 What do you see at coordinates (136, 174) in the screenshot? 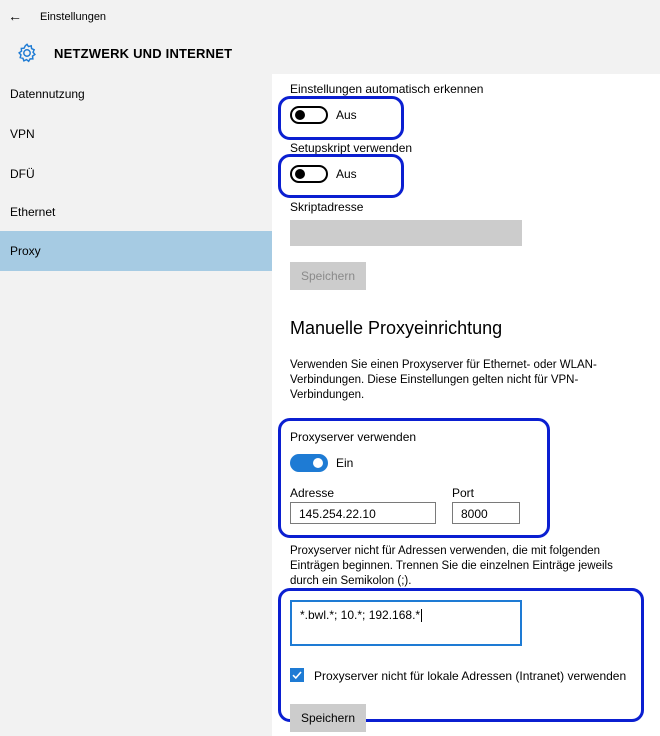
I see `sidebar-item-dfu: DFÜ` at bounding box center [136, 174].